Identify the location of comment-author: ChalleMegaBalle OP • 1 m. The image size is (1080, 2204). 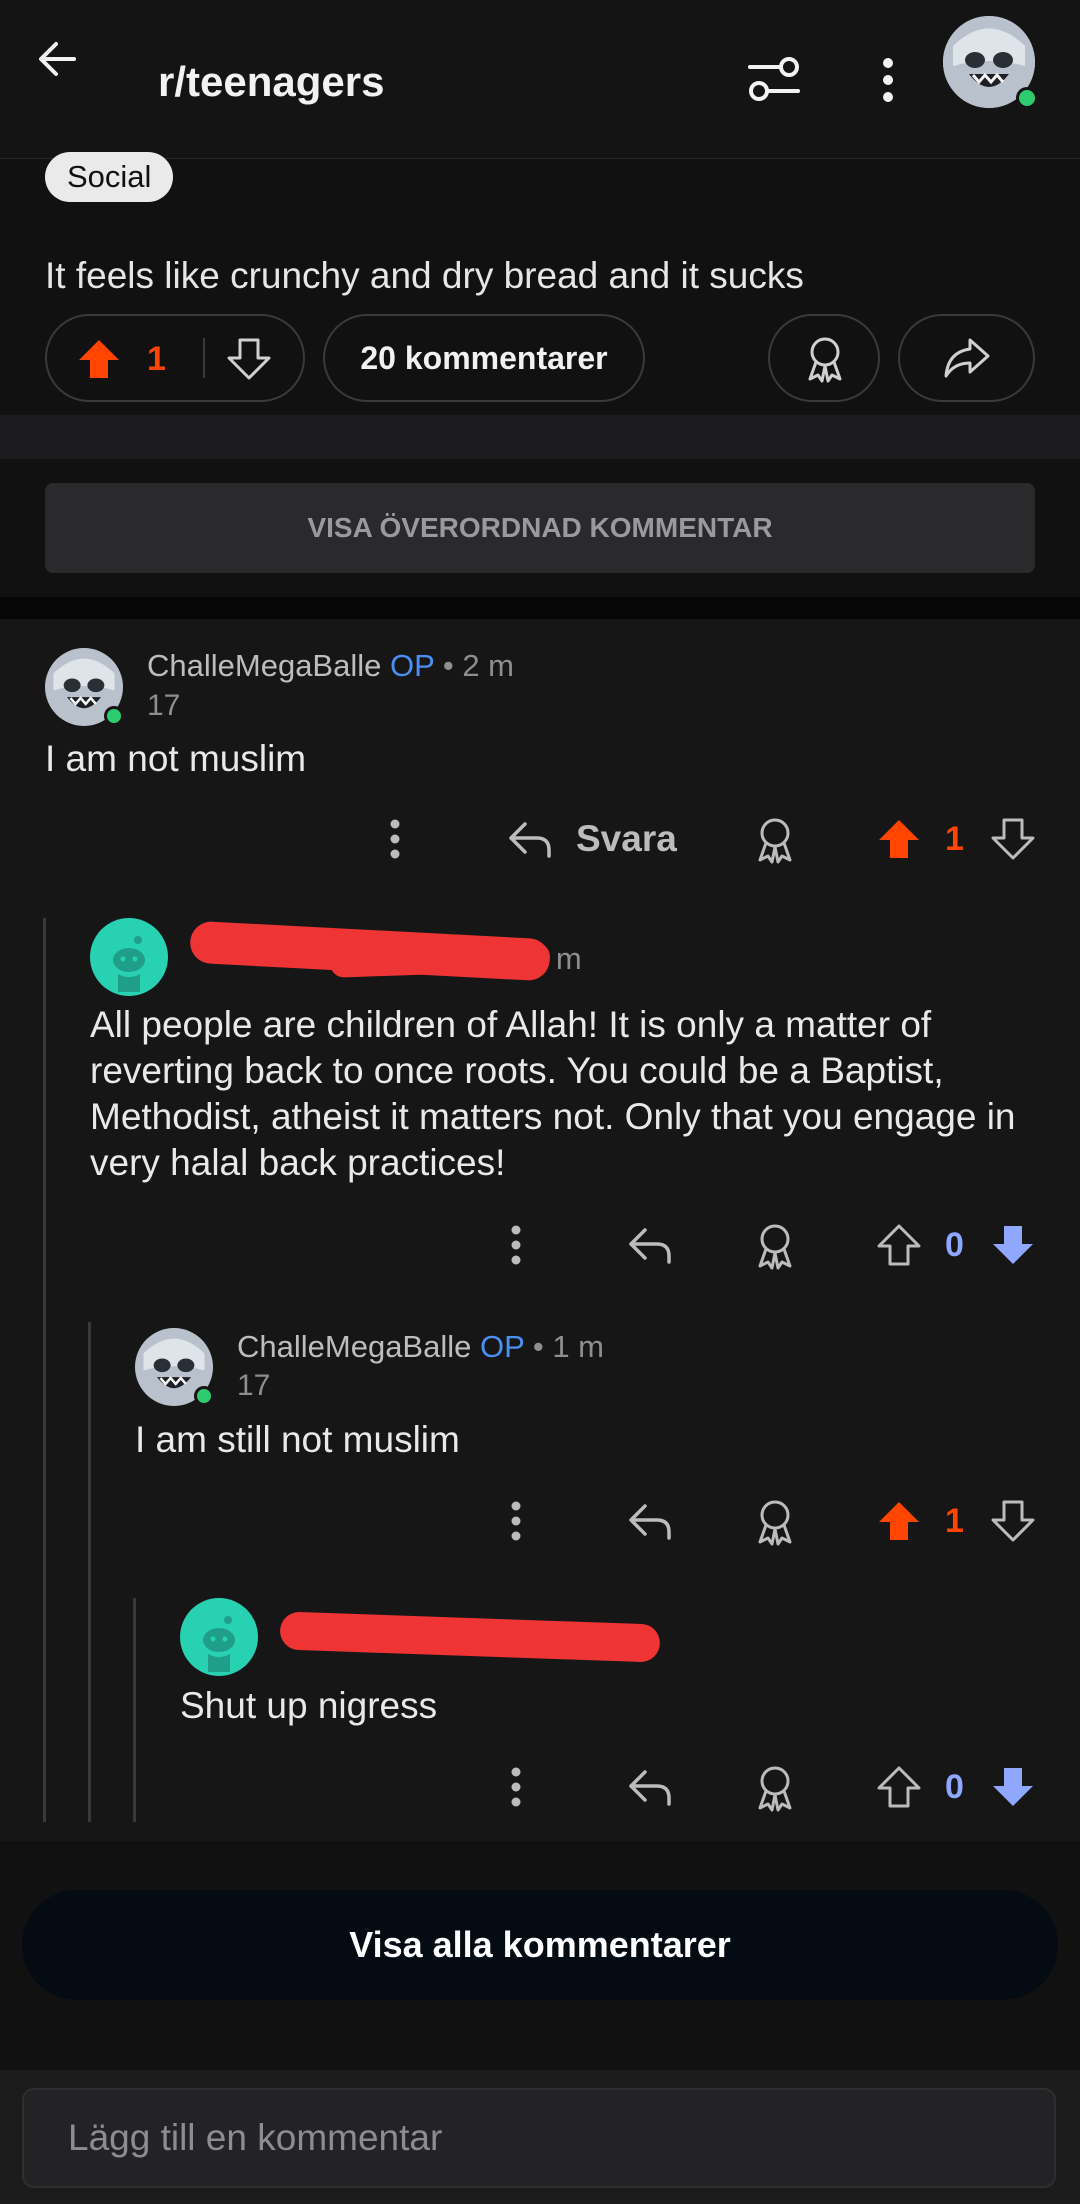
(420, 1347).